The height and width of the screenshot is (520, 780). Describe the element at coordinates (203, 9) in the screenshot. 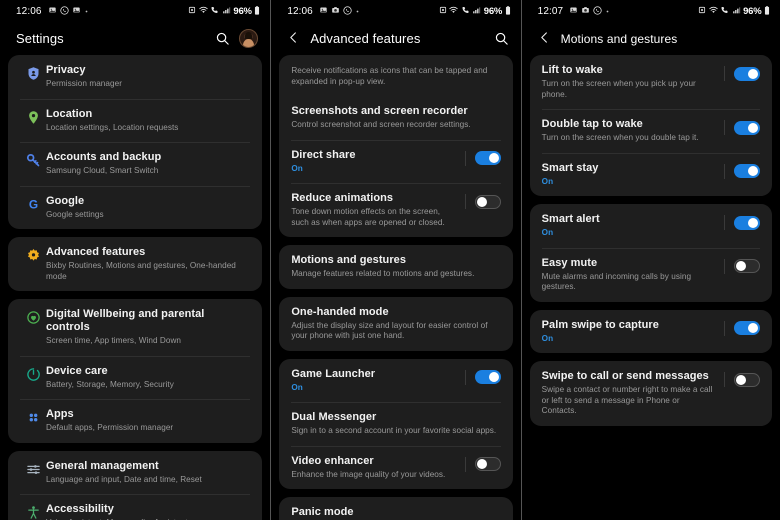

I see `wifi-icon` at that location.